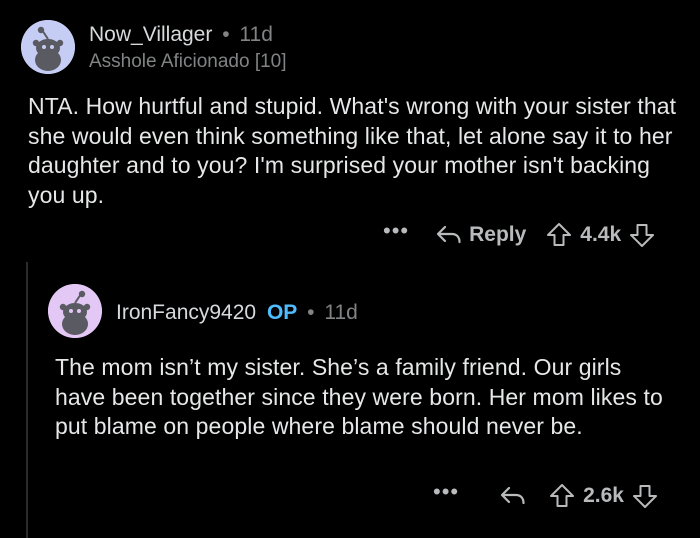 The width and height of the screenshot is (700, 538). What do you see at coordinates (188, 61) in the screenshot?
I see `user-flair: Asshole Aficionado [10]` at bounding box center [188, 61].